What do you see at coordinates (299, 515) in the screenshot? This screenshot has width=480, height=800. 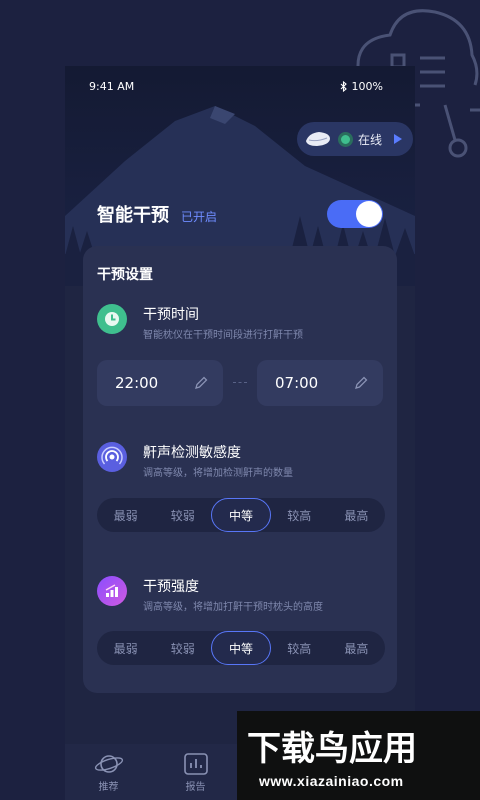 I see `sensitivity-option-high: 较高` at bounding box center [299, 515].